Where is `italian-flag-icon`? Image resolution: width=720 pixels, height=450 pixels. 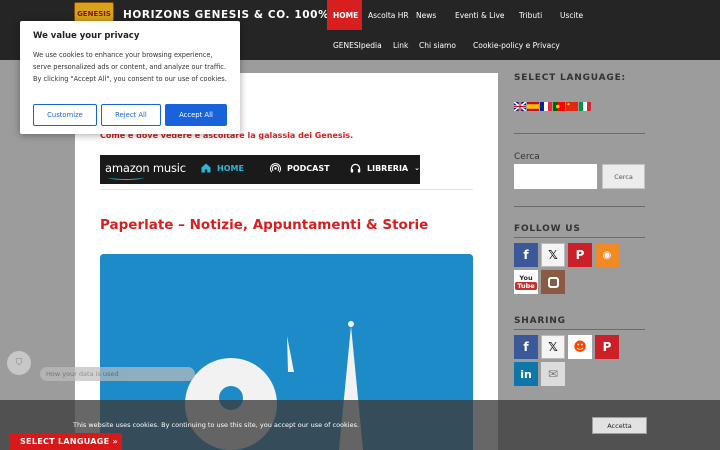 italian-flag-icon is located at coordinates (585, 106).